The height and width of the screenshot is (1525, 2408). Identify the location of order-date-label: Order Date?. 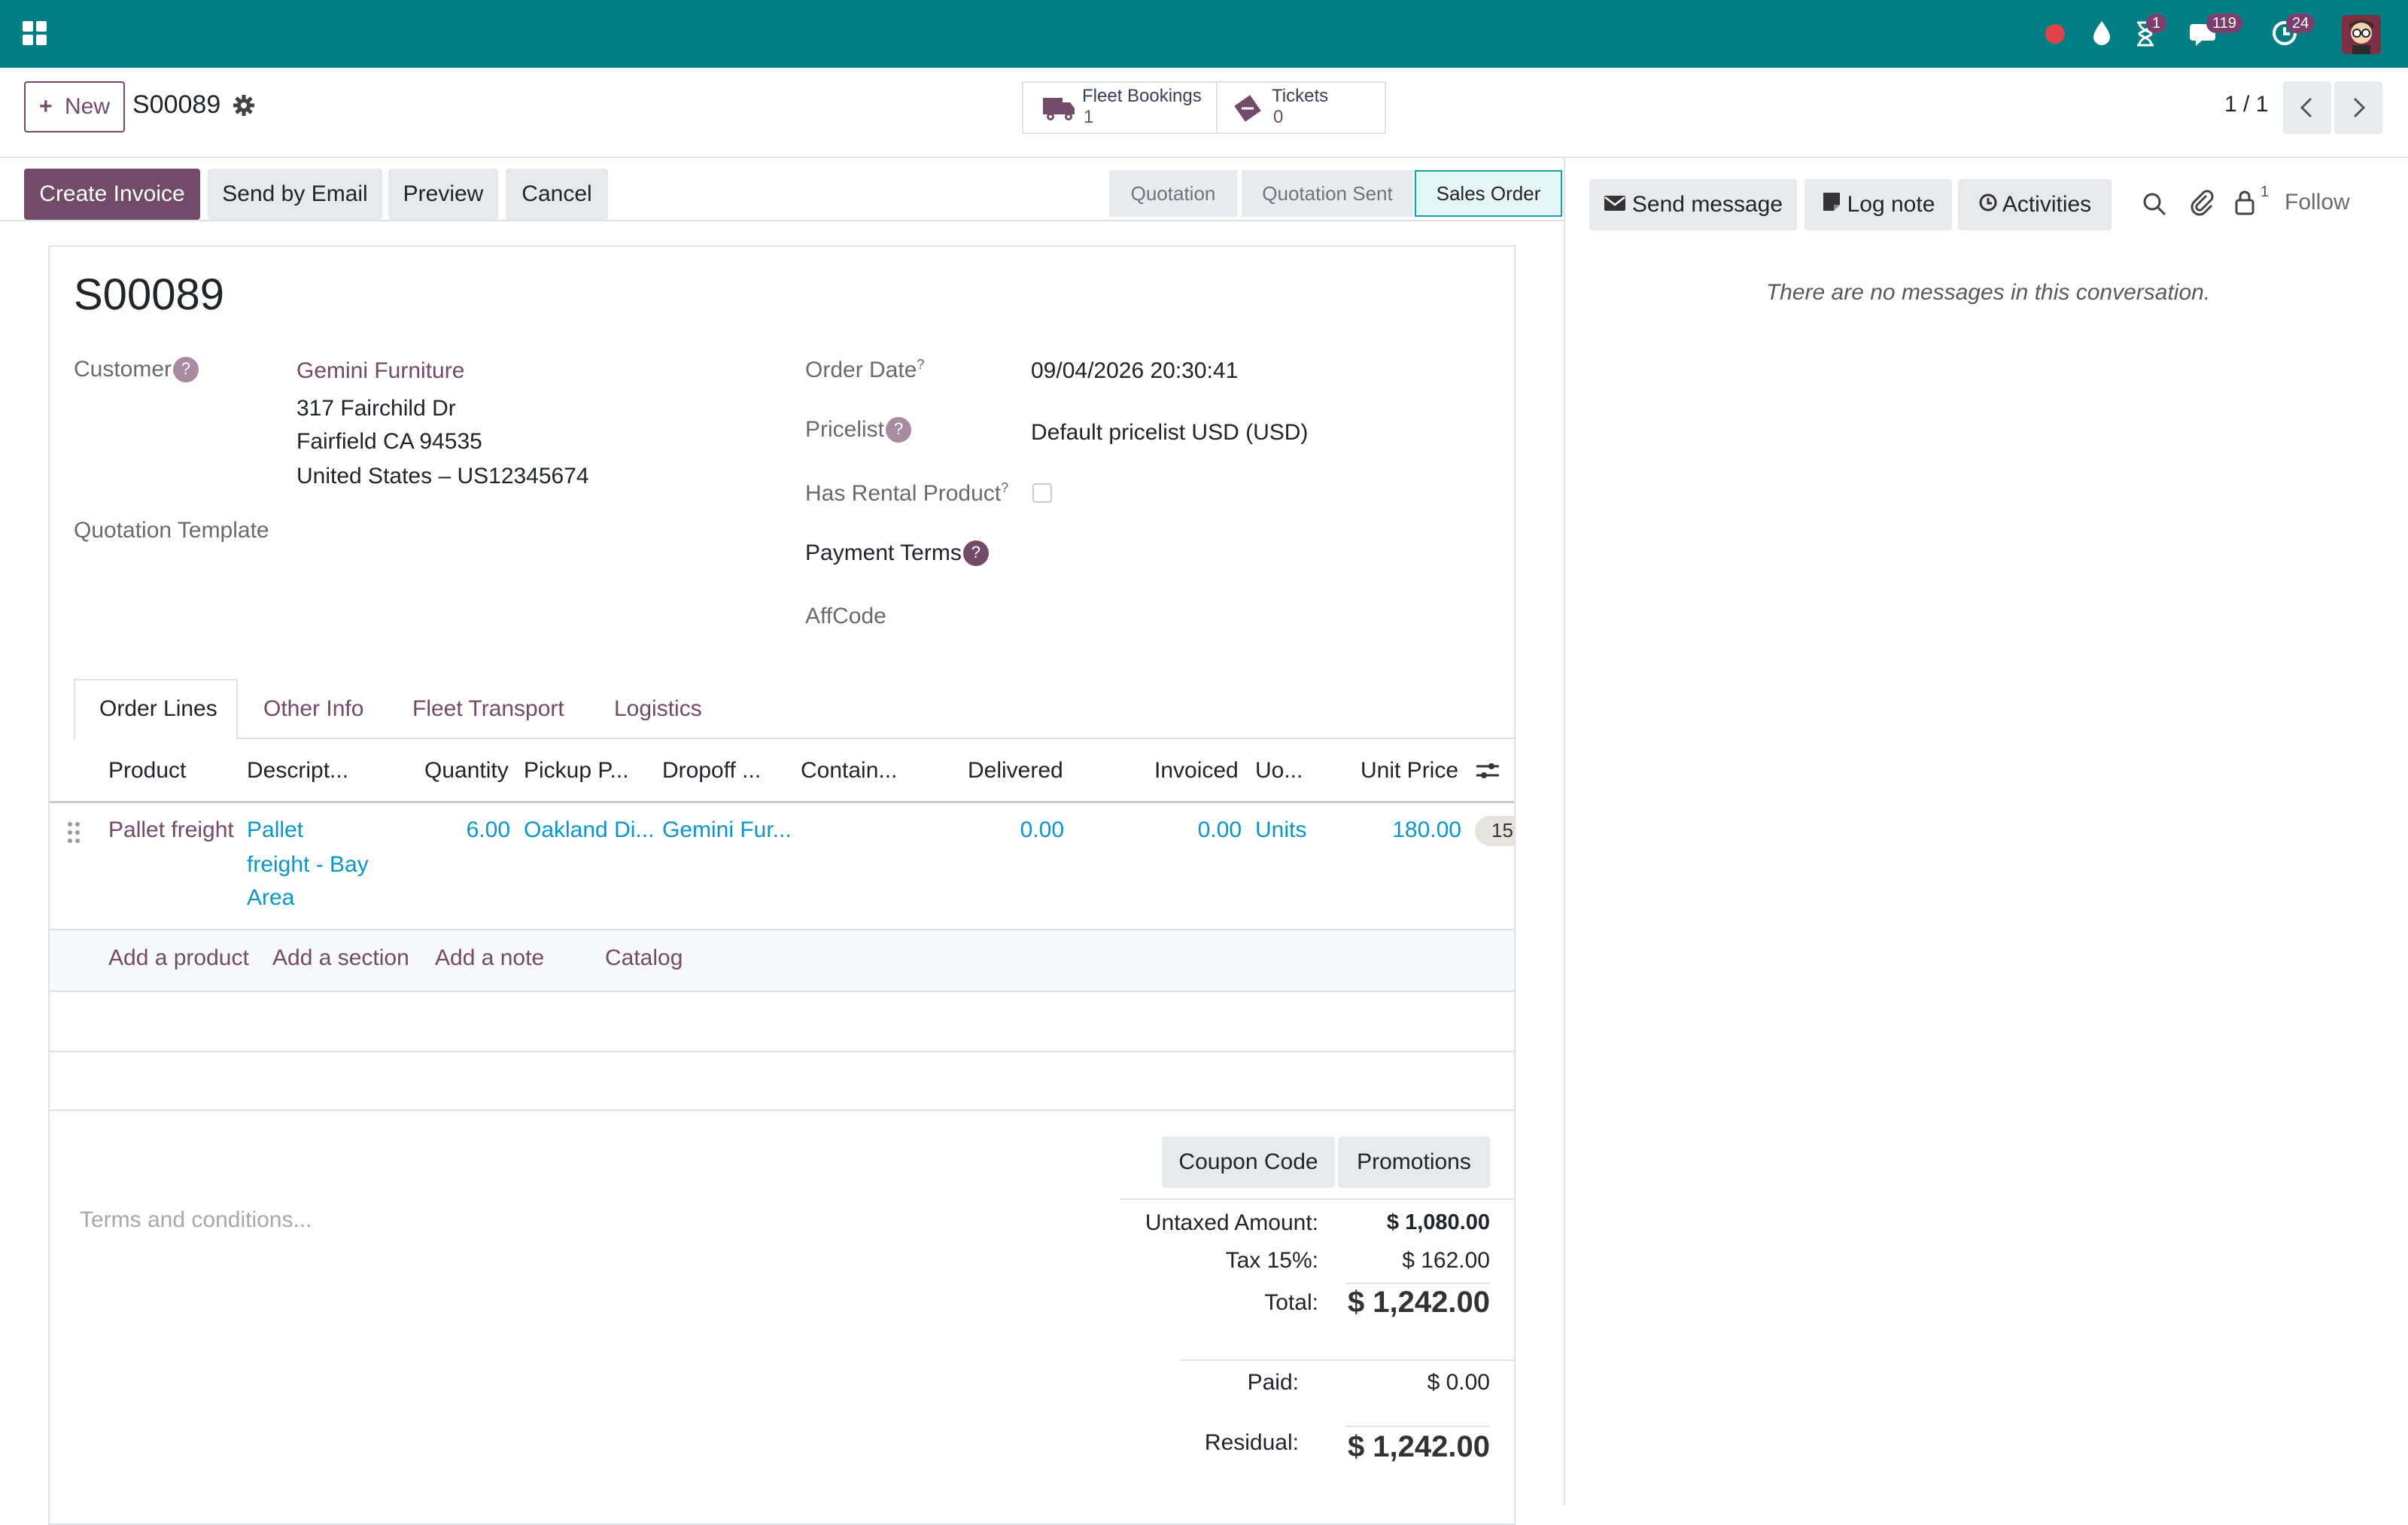
(865, 369).